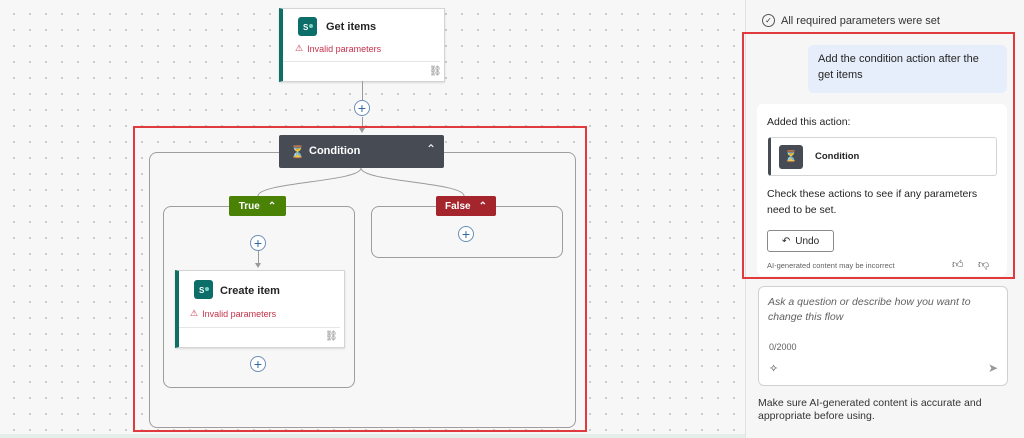  Describe the element at coordinates (860, 20) in the screenshot. I see `status-text: All required parameters were set` at that location.